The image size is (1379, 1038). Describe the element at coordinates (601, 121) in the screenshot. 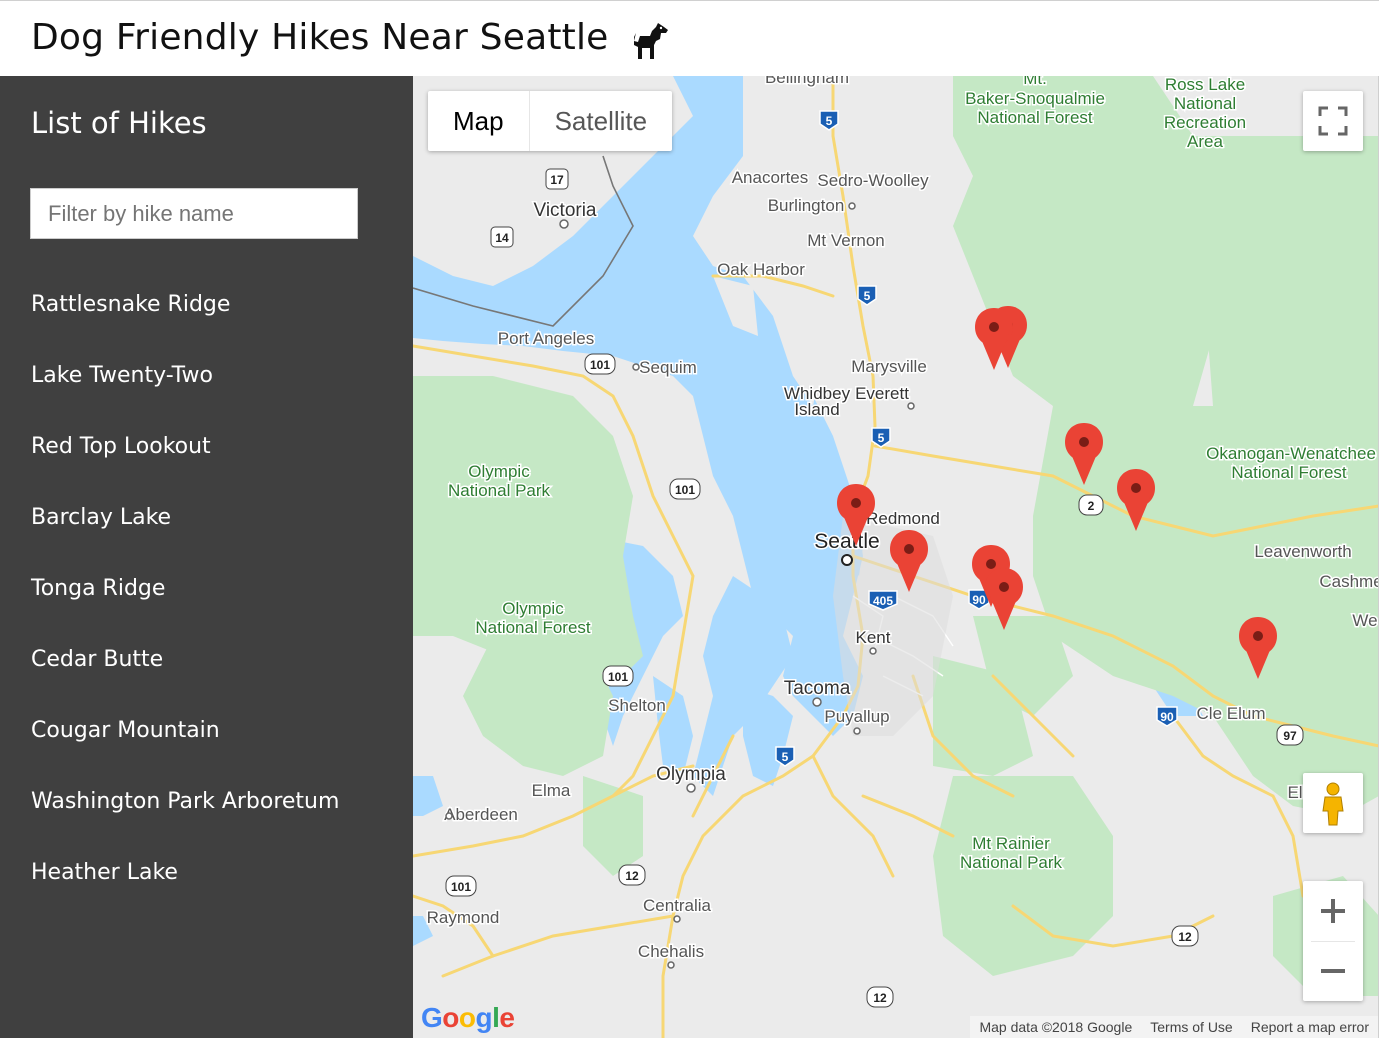

I see `map-type-satellite-button: Satellite` at that location.